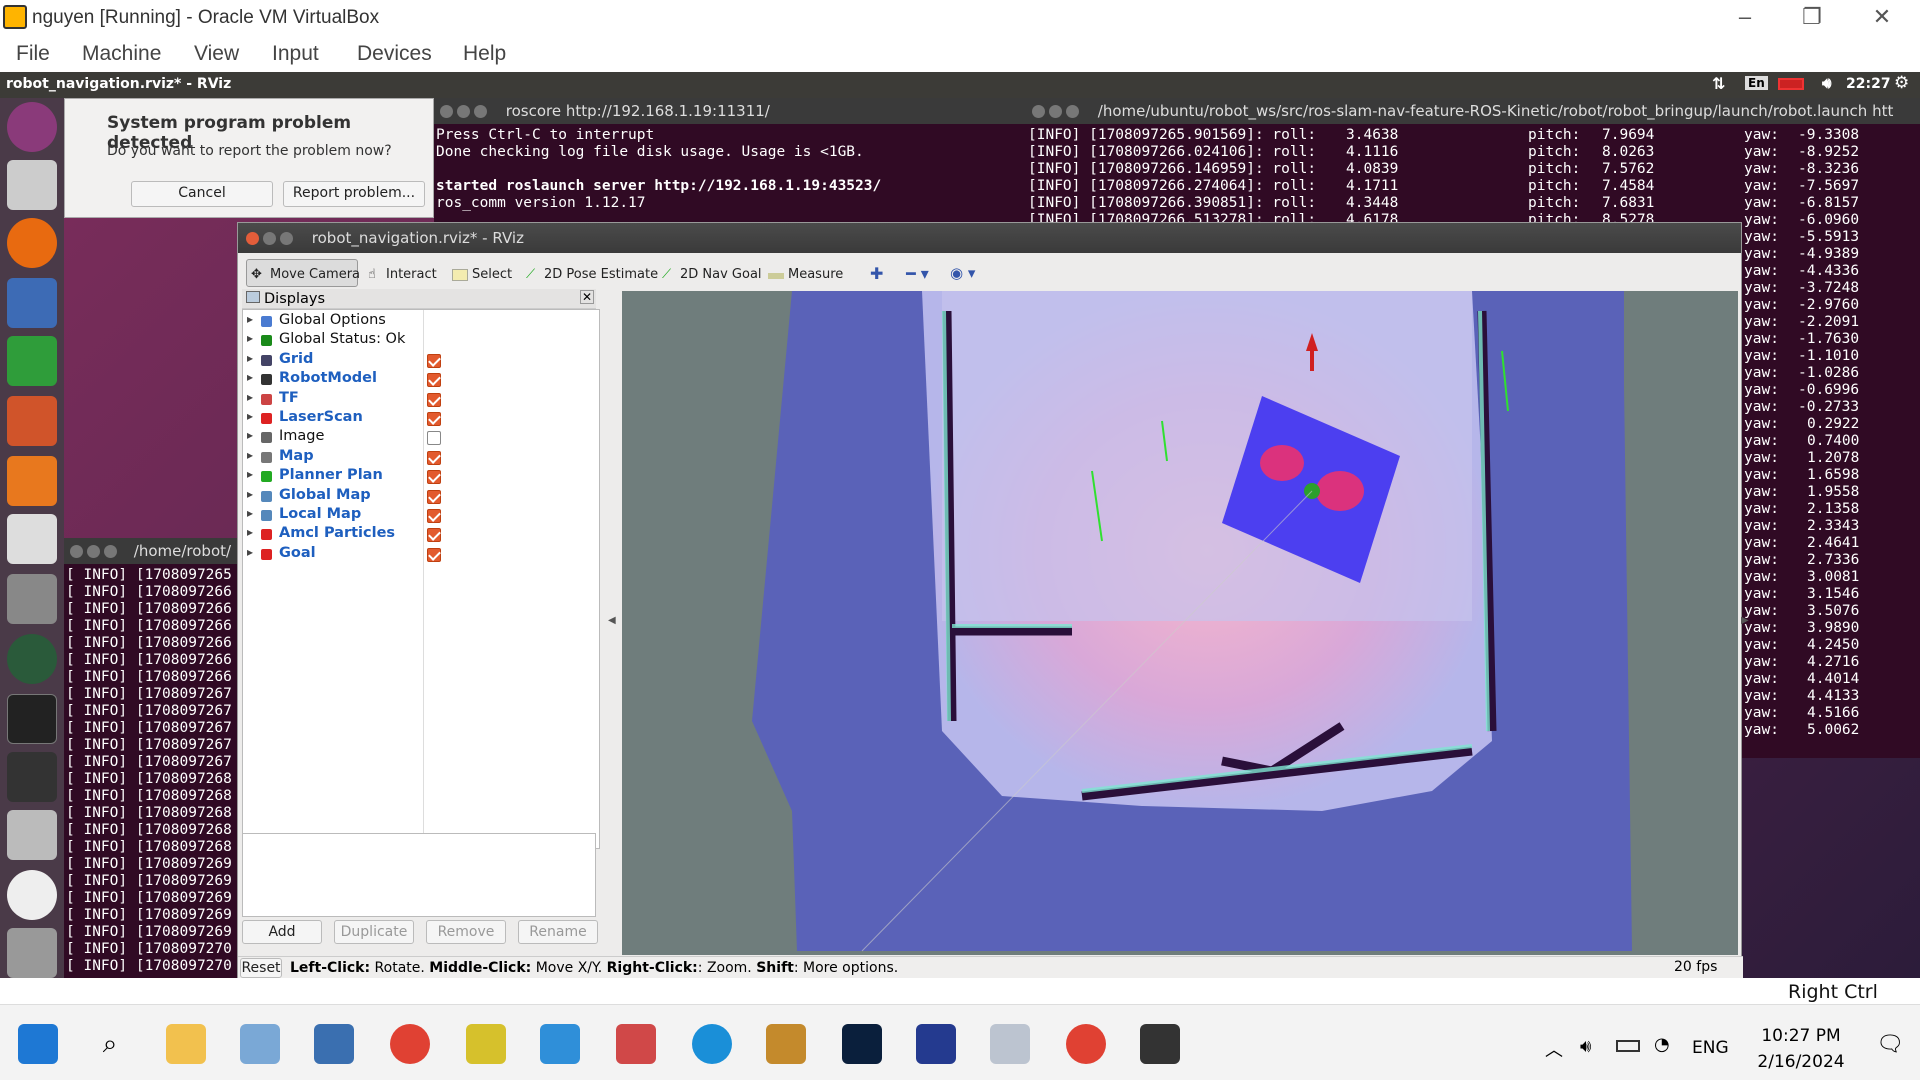 The height and width of the screenshot is (1080, 1920). What do you see at coordinates (1086, 1044) in the screenshot?
I see `chrome-2-icon` at bounding box center [1086, 1044].